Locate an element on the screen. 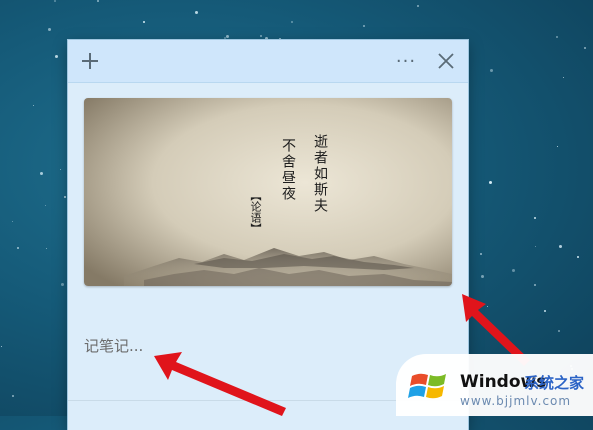 The width and height of the screenshot is (593, 430). plus-icon is located at coordinates (90, 61).